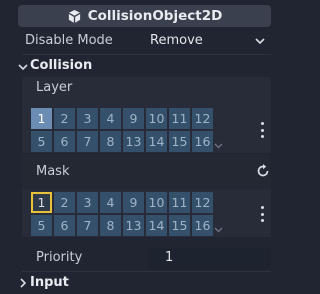  I want to click on expand-layers-icon, so click(218, 146).